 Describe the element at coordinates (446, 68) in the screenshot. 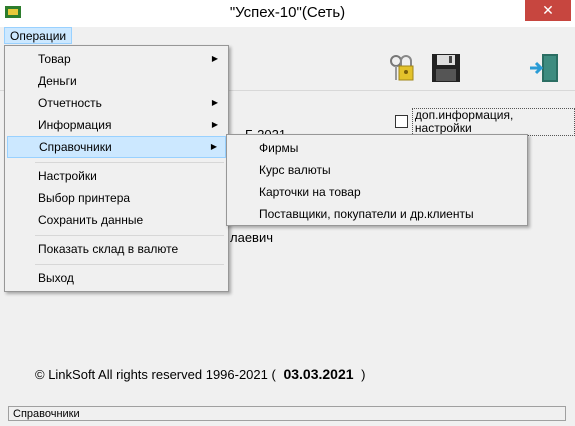

I see `floppy-disk-icon` at that location.